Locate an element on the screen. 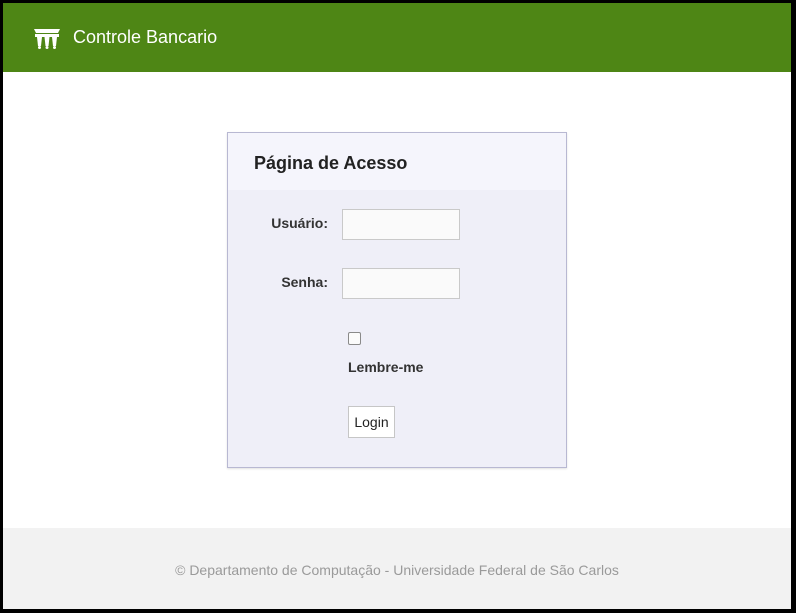 Image resolution: width=796 pixels, height=613 pixels. remember-me-label: Lembre-me is located at coordinates (386, 367).